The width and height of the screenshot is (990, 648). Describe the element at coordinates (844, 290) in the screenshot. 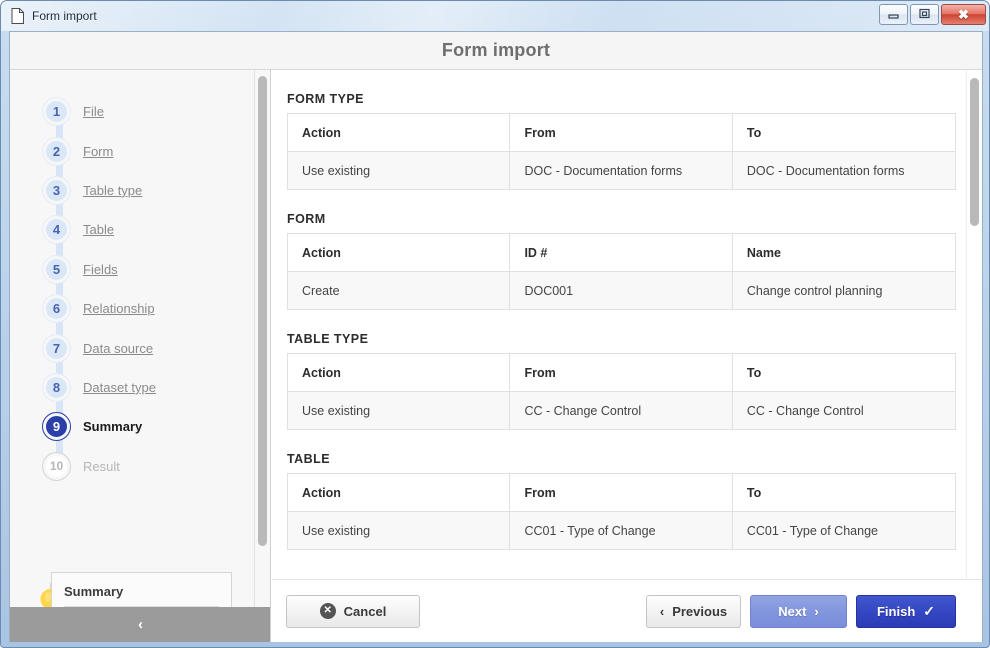

I see `table-cell: Change control planning` at that location.